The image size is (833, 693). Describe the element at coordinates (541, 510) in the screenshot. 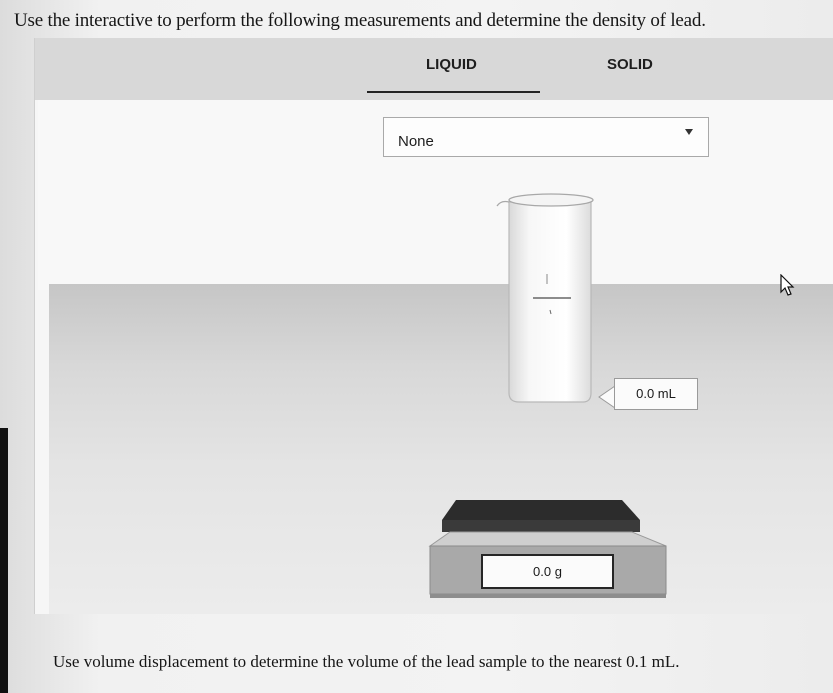

I see `balance-pan-top` at that location.